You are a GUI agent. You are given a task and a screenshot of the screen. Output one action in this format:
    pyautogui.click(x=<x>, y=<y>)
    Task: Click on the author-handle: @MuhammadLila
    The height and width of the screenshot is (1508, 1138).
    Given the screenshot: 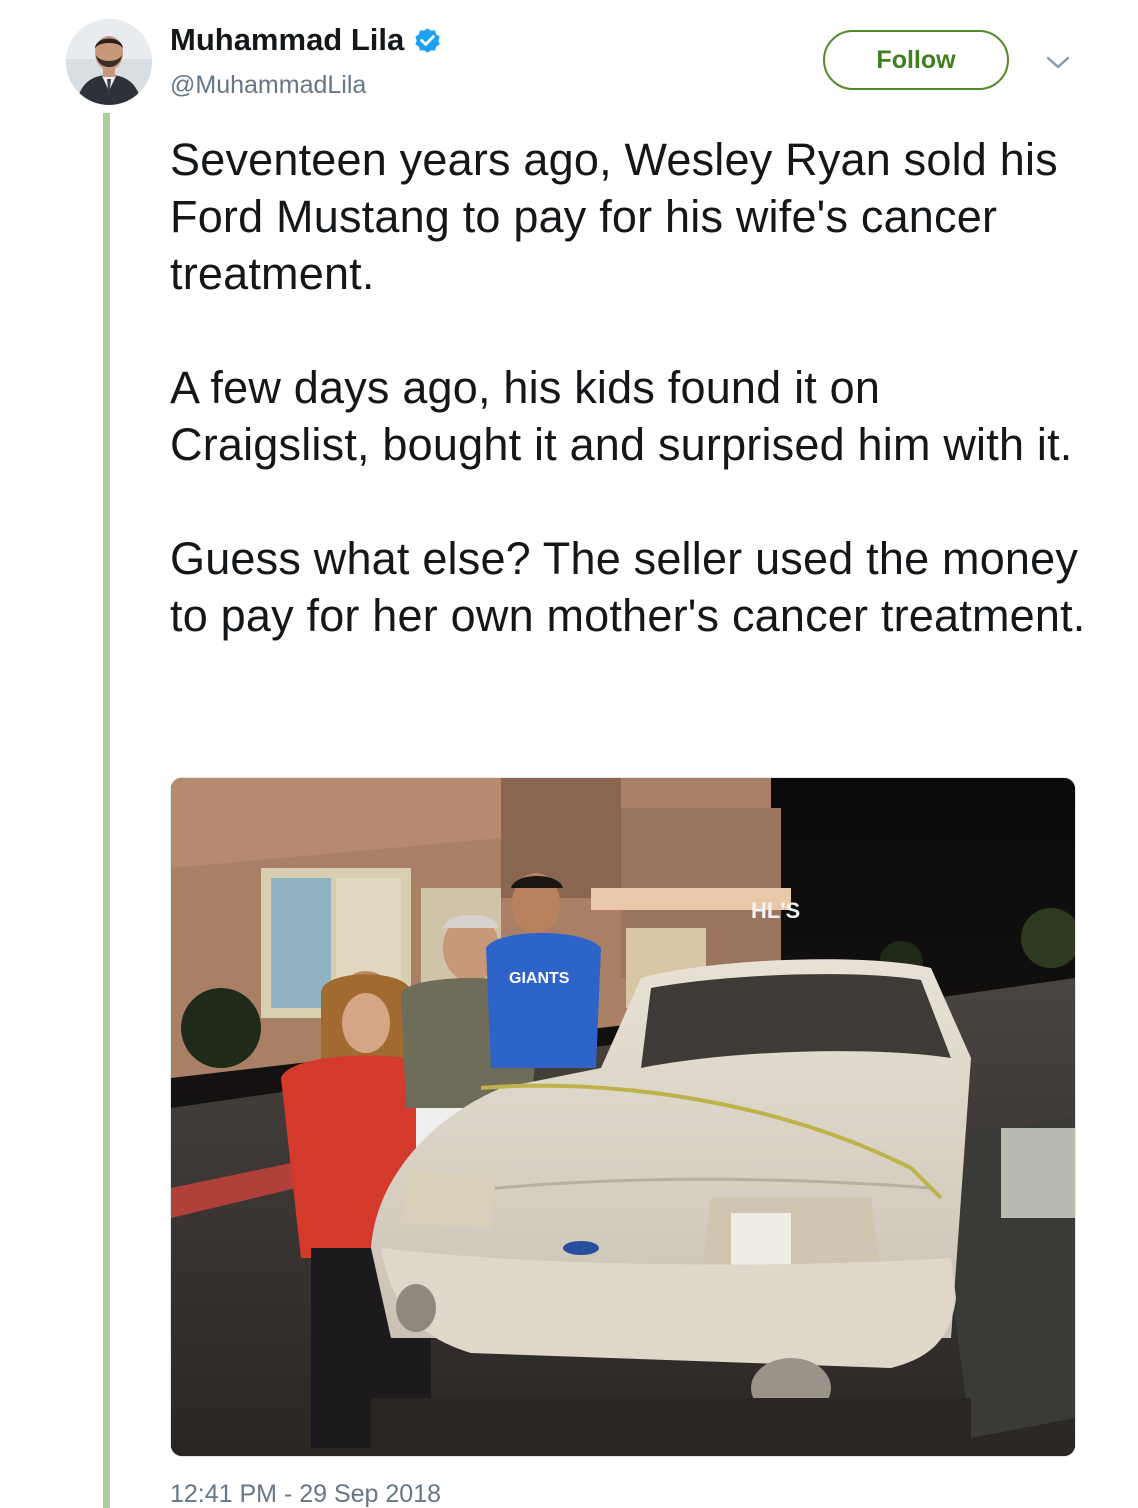 What is the action you would take?
    pyautogui.click(x=268, y=85)
    